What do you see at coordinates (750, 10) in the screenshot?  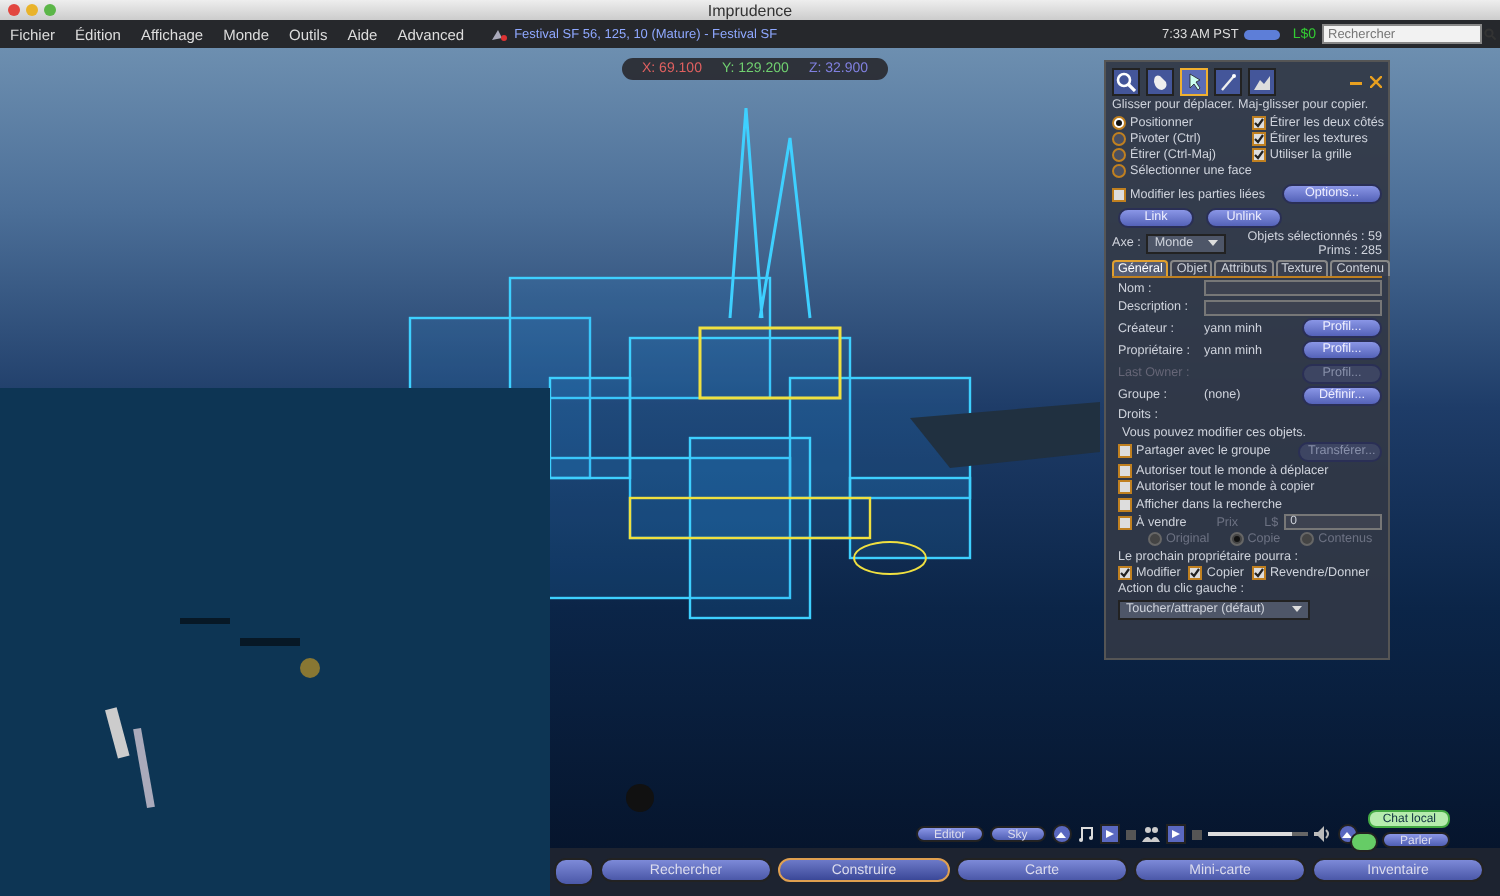 I see `window-title: Imprudence` at bounding box center [750, 10].